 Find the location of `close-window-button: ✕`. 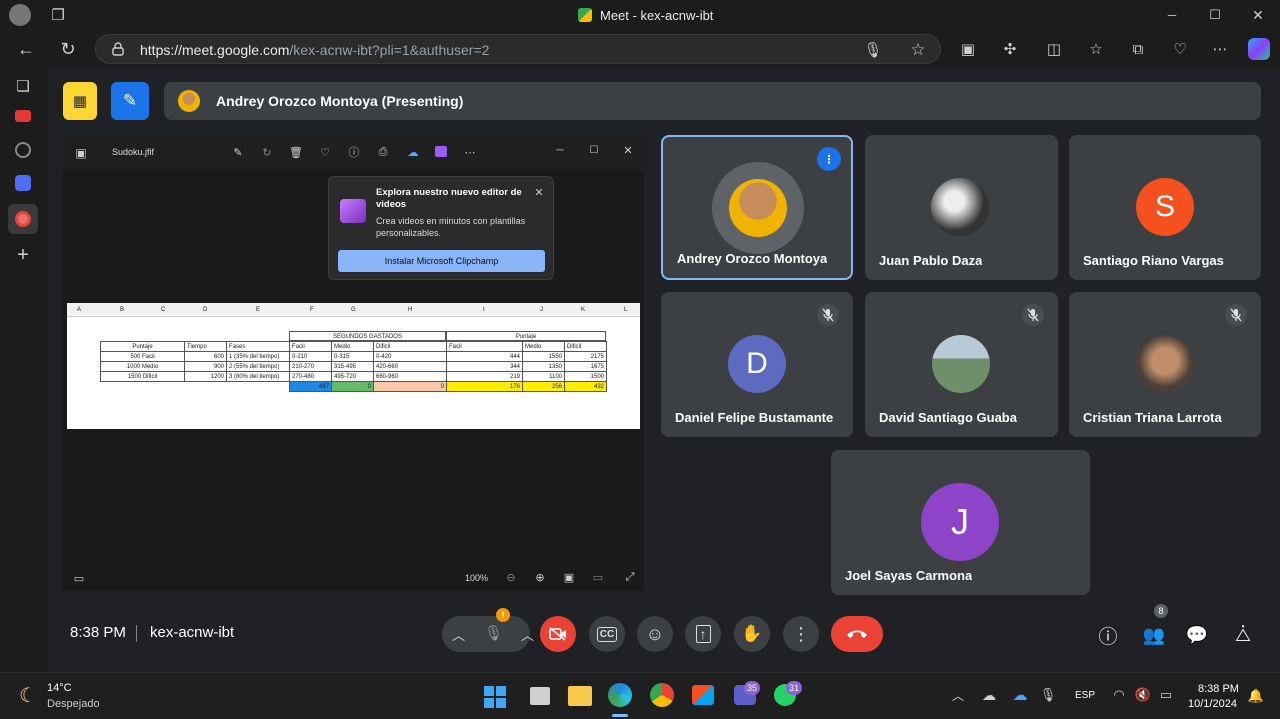

close-window-button: ✕ is located at coordinates (1258, 15).